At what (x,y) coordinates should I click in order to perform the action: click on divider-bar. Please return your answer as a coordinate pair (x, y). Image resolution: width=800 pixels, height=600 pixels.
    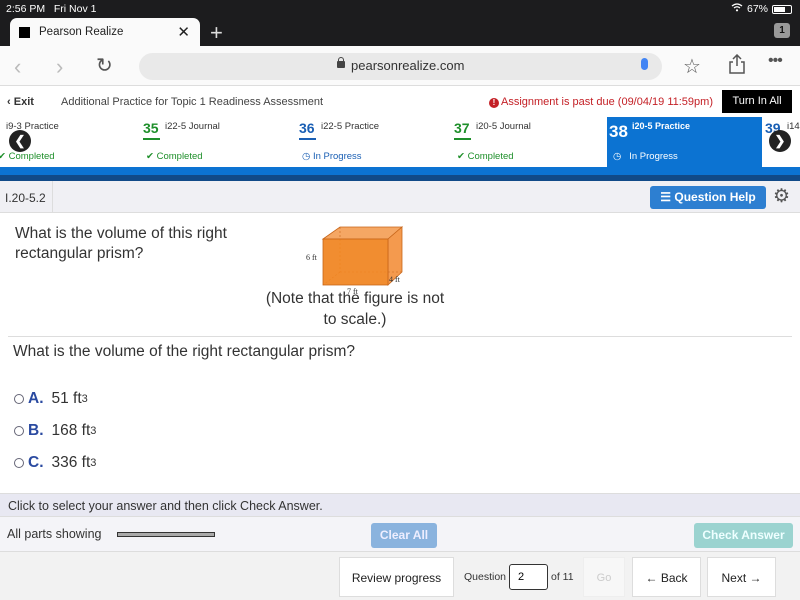
    Looking at the image, I should click on (400, 174).